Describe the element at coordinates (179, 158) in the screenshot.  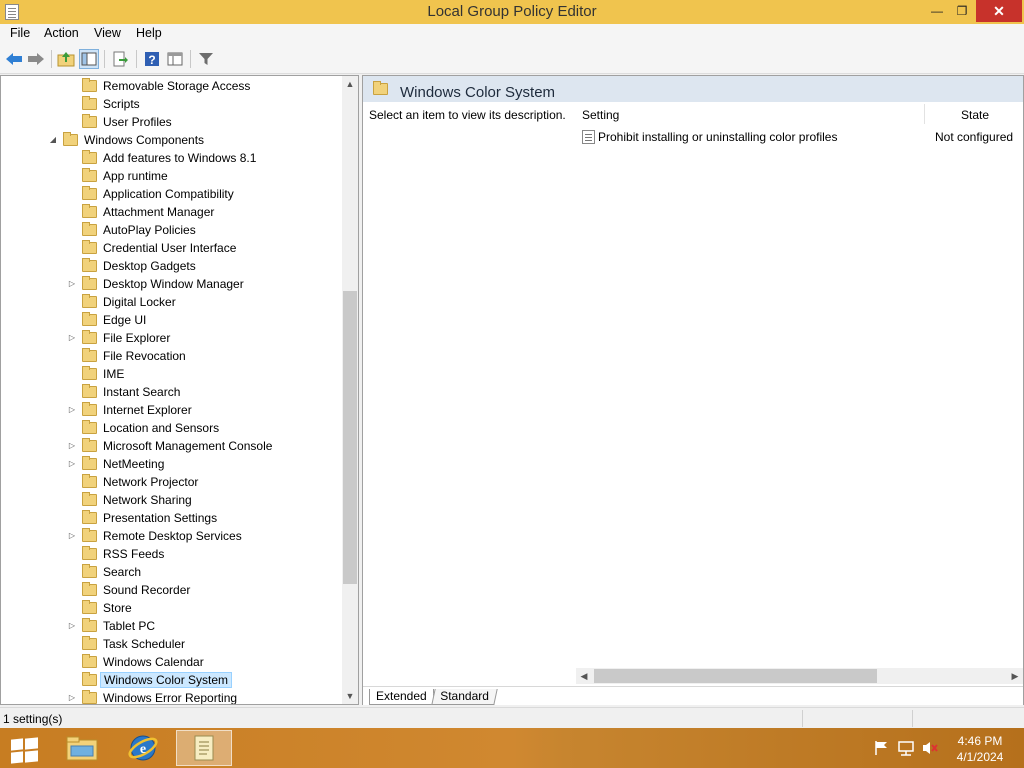
I see `tree-item-label: Add features to Windows 8.1` at that location.